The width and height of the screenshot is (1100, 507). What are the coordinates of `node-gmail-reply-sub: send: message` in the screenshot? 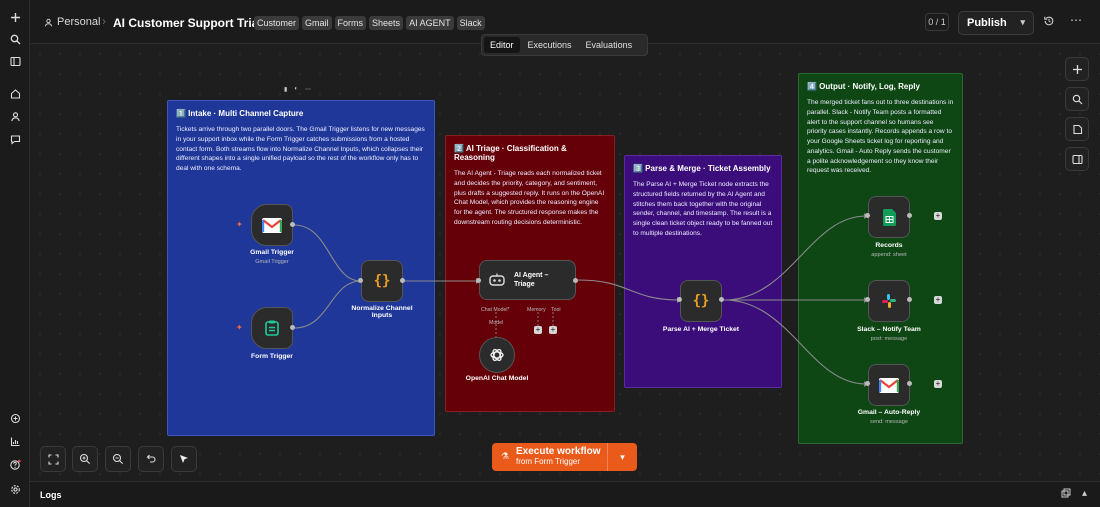 It's located at (889, 422).